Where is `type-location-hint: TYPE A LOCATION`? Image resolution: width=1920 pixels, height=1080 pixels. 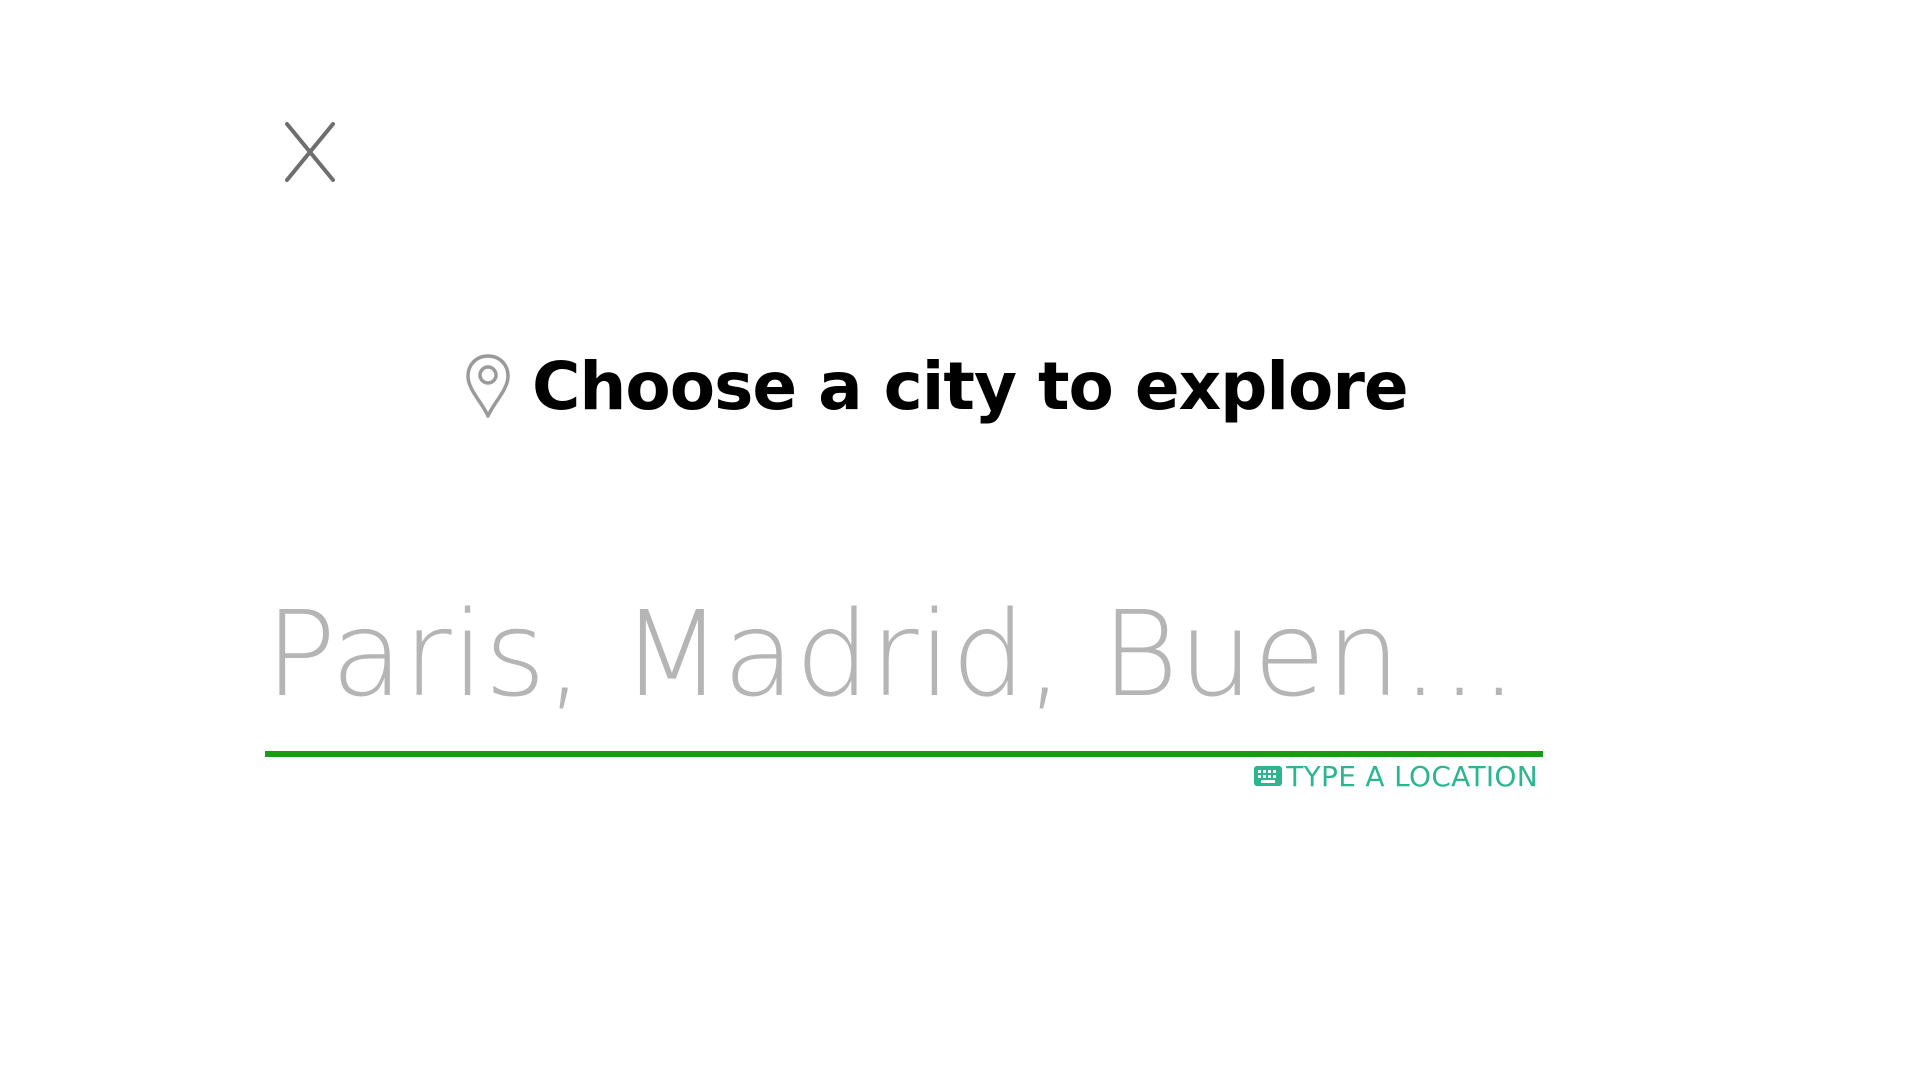 type-location-hint: TYPE A LOCATION is located at coordinates (1396, 776).